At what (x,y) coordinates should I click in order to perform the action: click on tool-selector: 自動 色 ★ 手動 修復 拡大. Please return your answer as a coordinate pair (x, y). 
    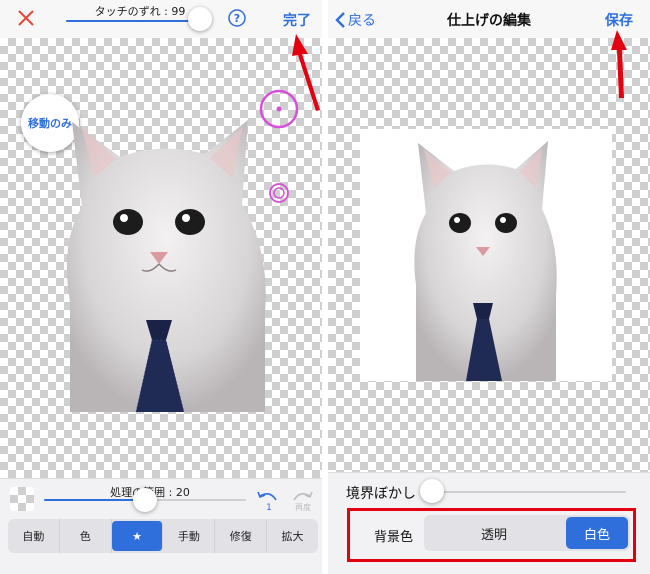
    Looking at the image, I should click on (163, 536).